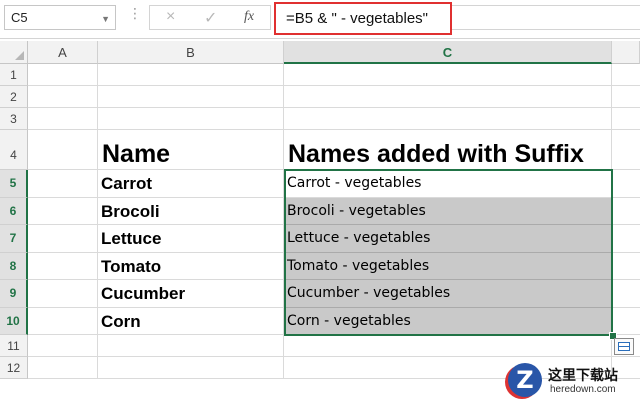  Describe the element at coordinates (14, 294) in the screenshot. I see `row-header-9: 9` at that location.